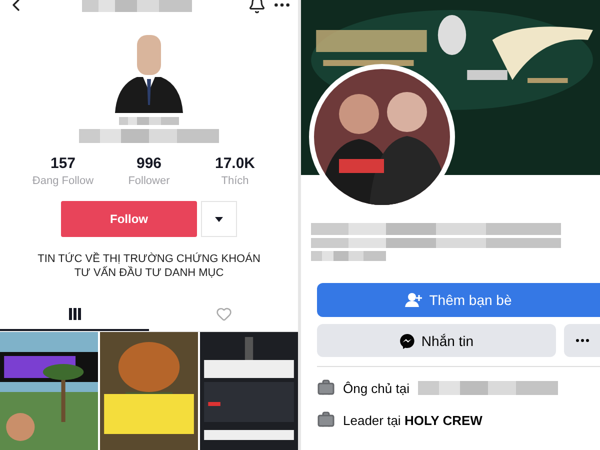  I want to click on message-button: Nhắn tin, so click(436, 340).